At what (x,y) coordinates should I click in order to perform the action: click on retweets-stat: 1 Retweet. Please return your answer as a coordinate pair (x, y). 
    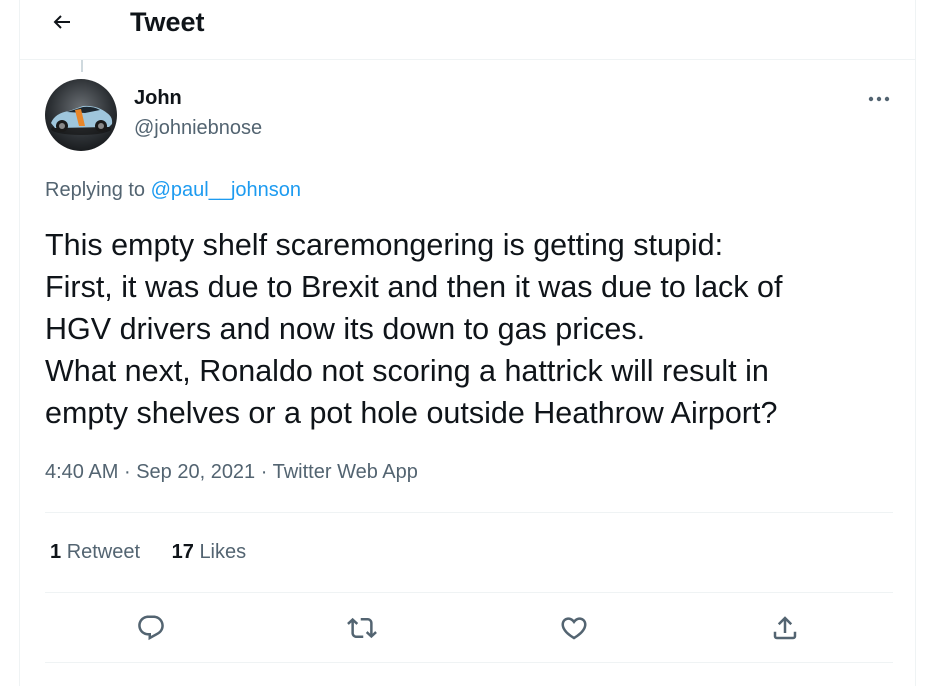
    Looking at the image, I should click on (95, 552).